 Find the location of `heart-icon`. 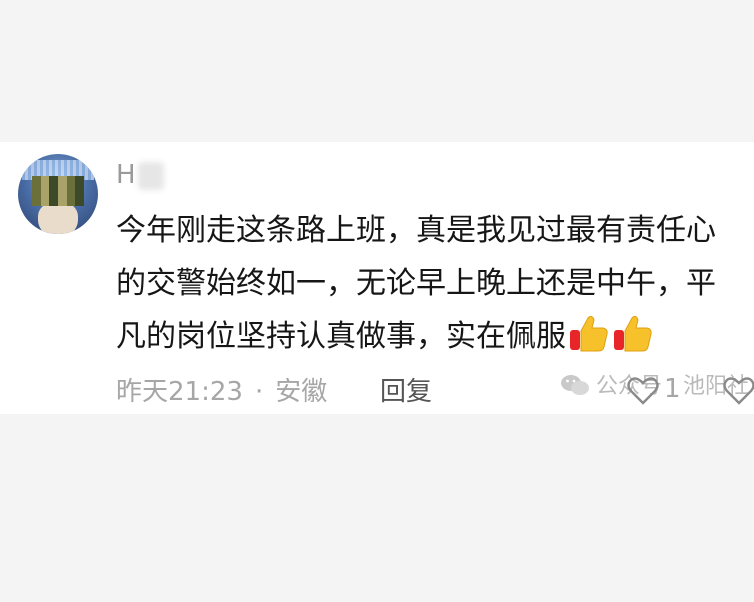

heart-icon is located at coordinates (643, 391).